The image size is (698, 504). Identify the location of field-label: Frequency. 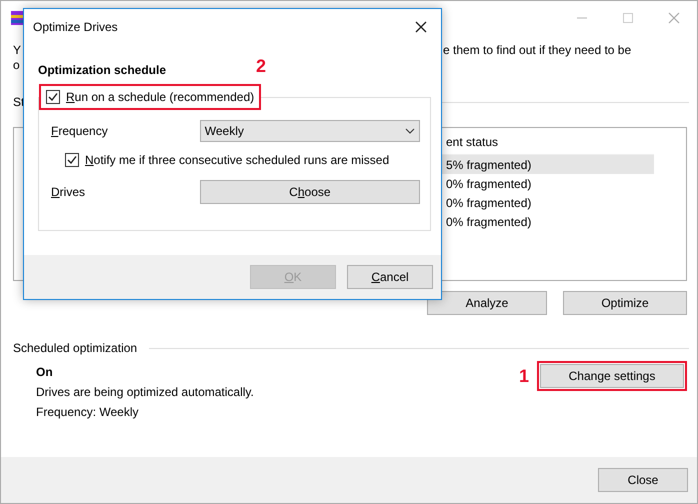
(79, 131).